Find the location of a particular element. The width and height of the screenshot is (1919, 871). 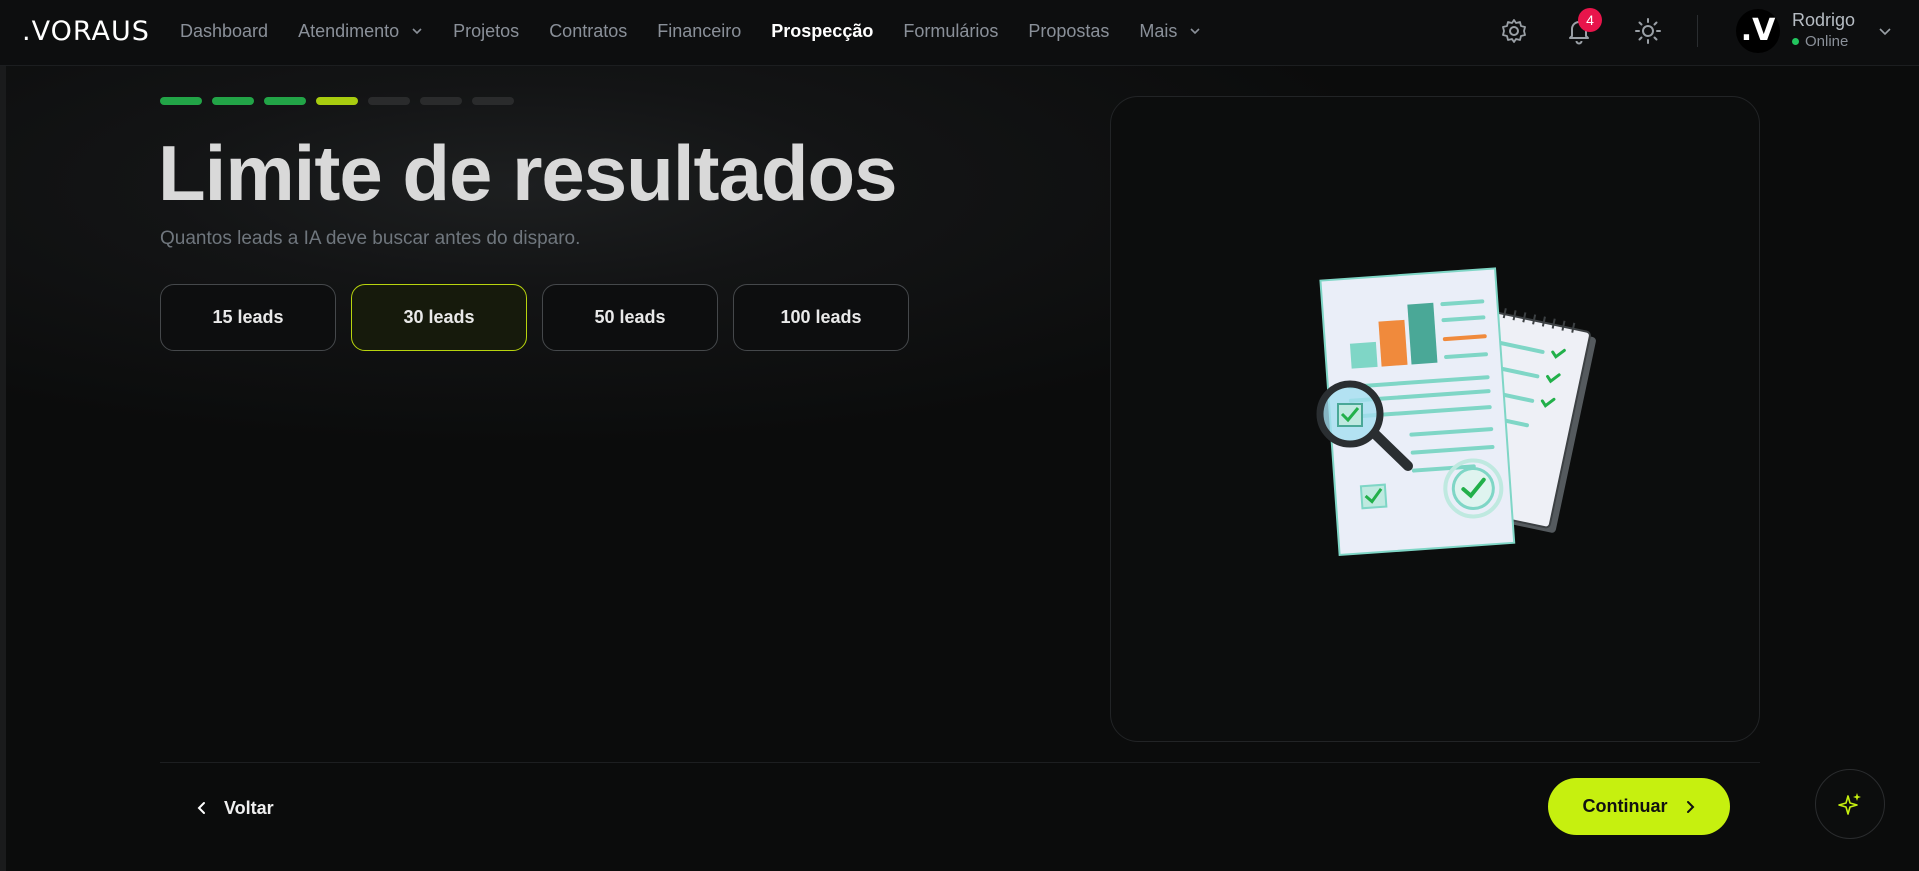

back-button-label: Voltar is located at coordinates (249, 807).